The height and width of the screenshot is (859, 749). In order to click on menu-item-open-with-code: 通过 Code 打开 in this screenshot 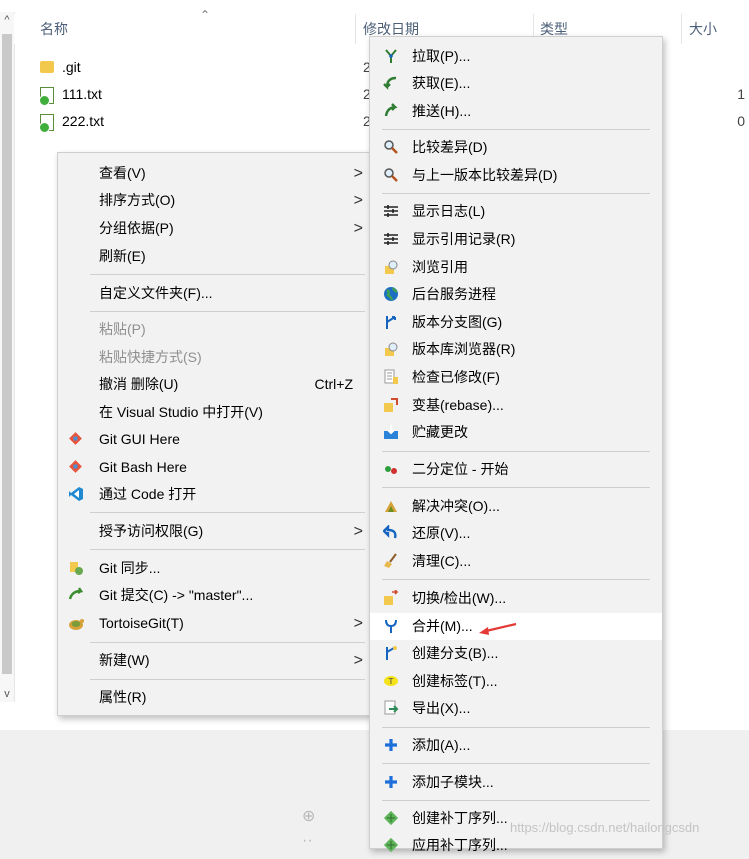, I will do `click(214, 494)`.